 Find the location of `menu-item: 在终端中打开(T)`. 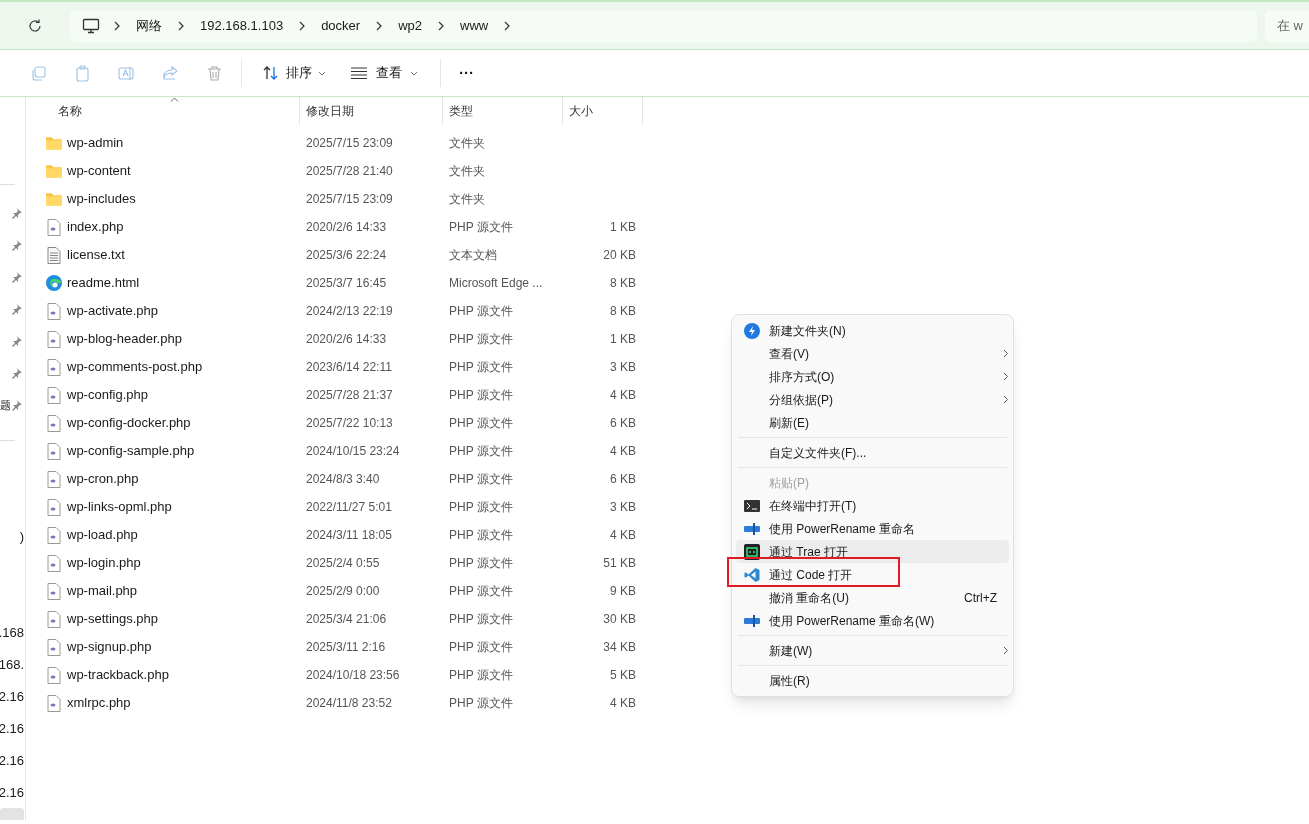

menu-item: 在终端中打开(T) is located at coordinates (872, 505).